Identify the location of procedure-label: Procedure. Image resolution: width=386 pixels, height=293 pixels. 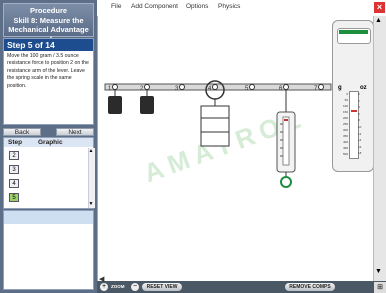
(48, 10).